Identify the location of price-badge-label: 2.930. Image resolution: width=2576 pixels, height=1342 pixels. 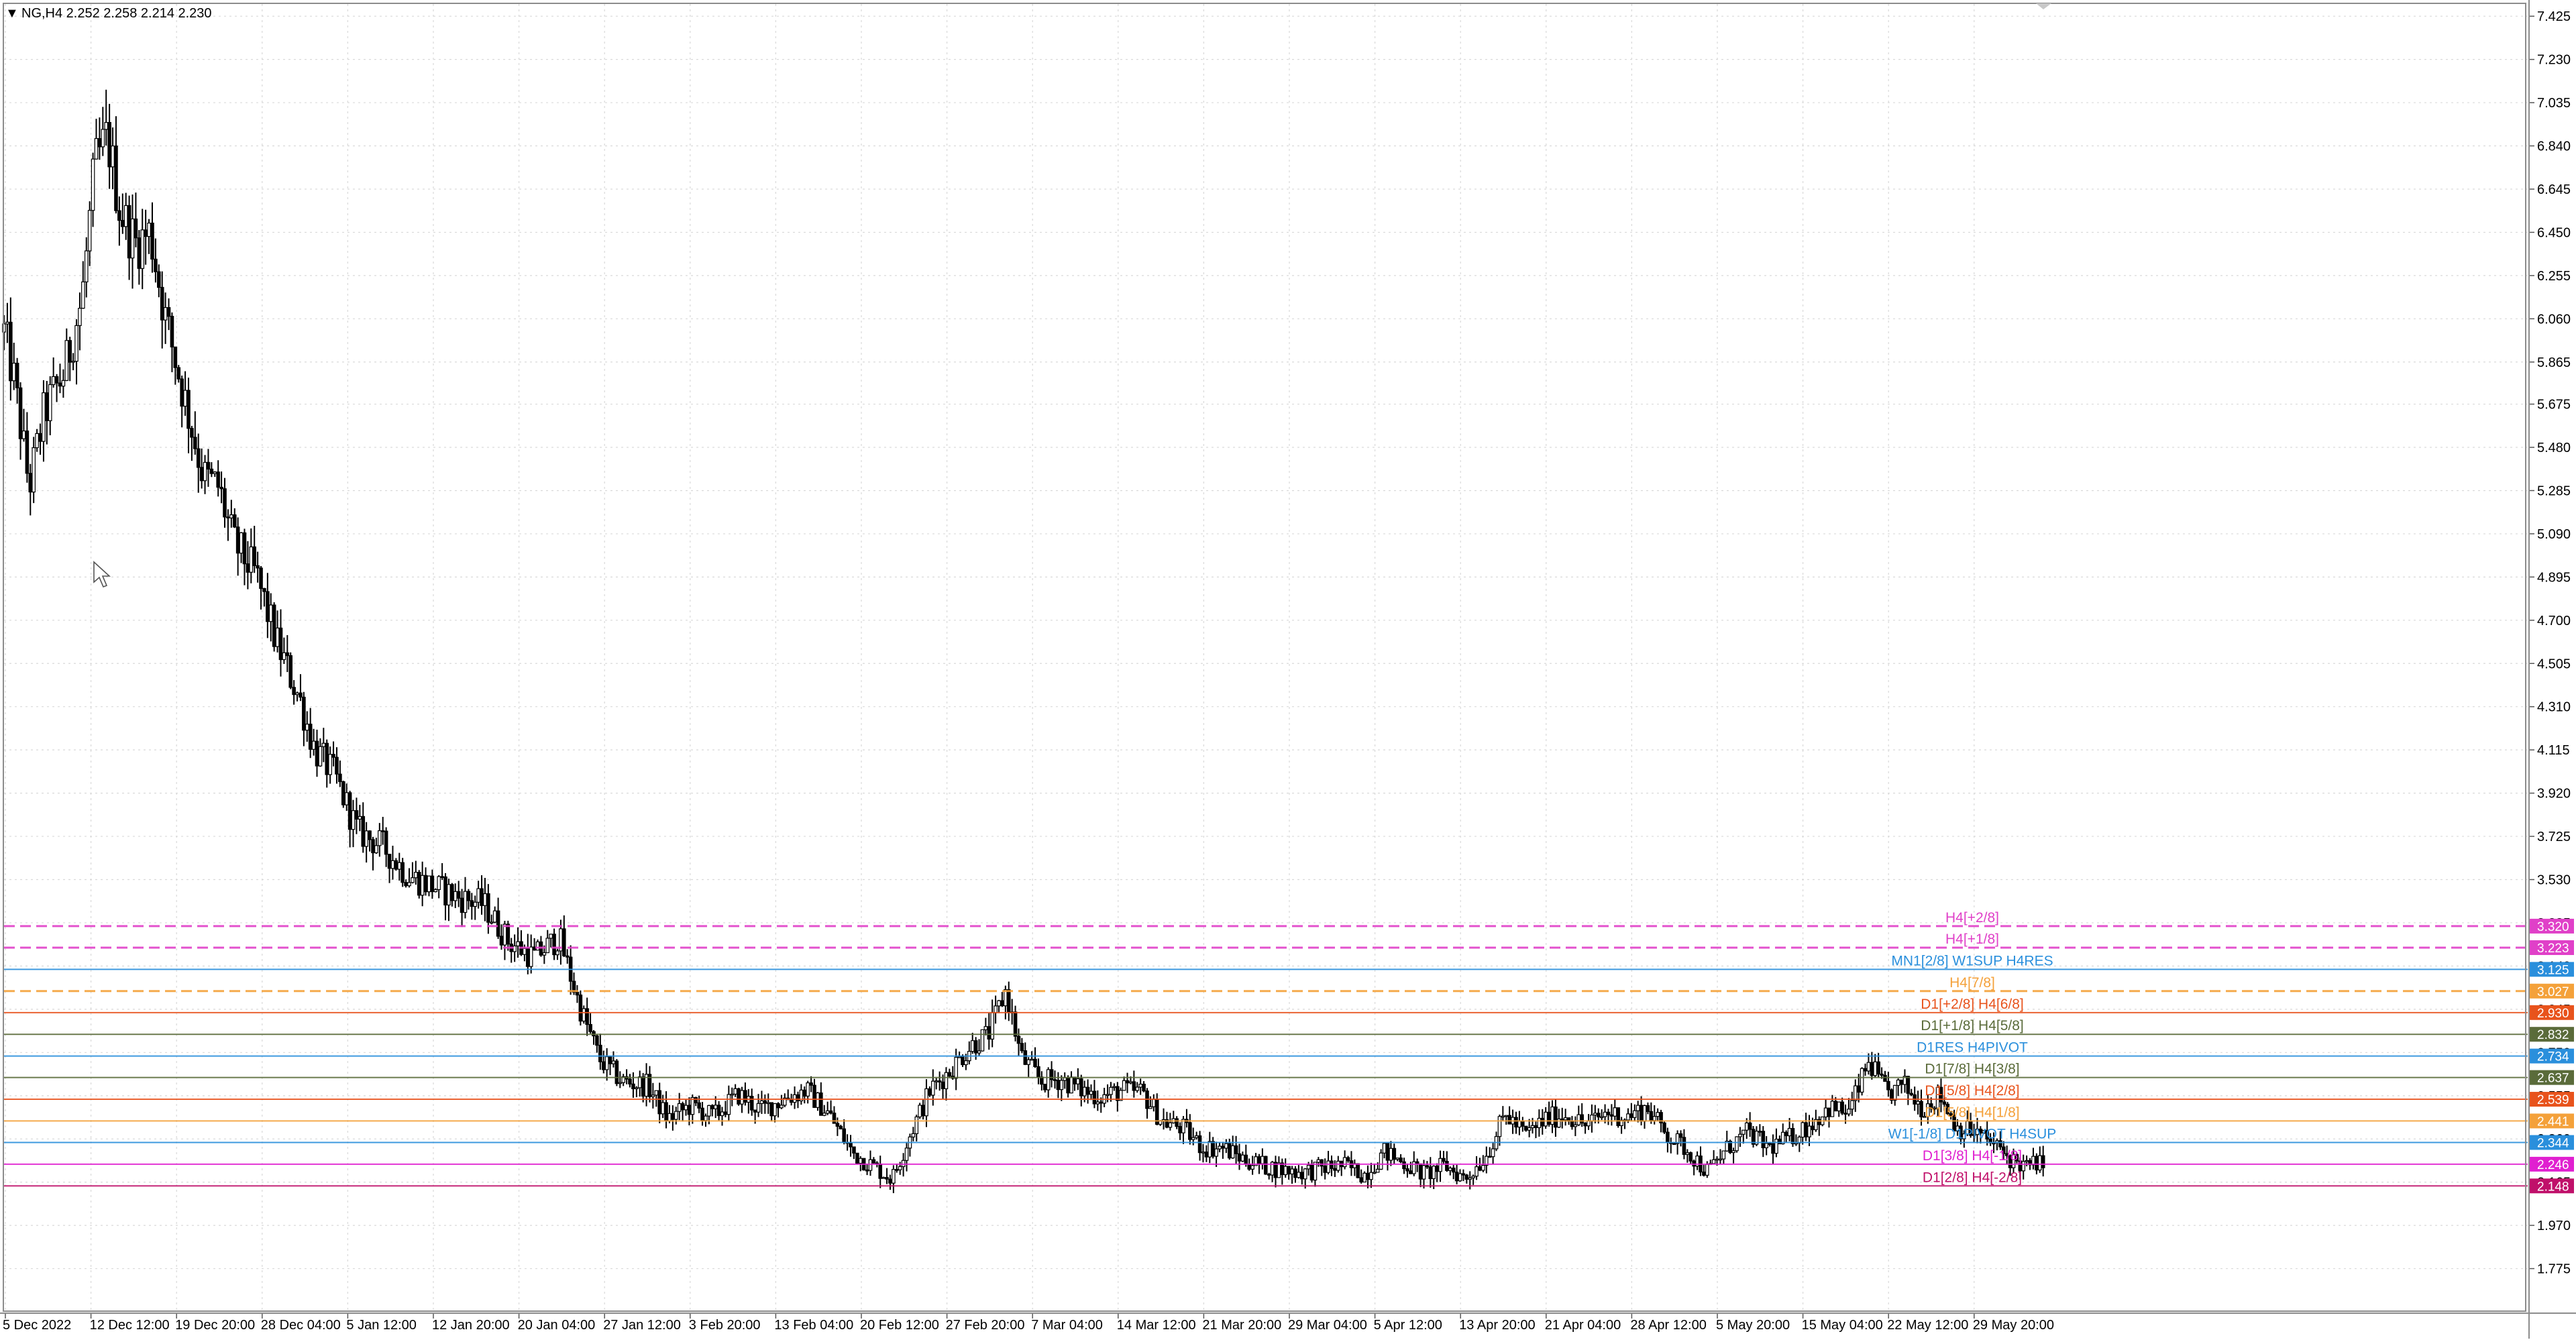
(2553, 1014).